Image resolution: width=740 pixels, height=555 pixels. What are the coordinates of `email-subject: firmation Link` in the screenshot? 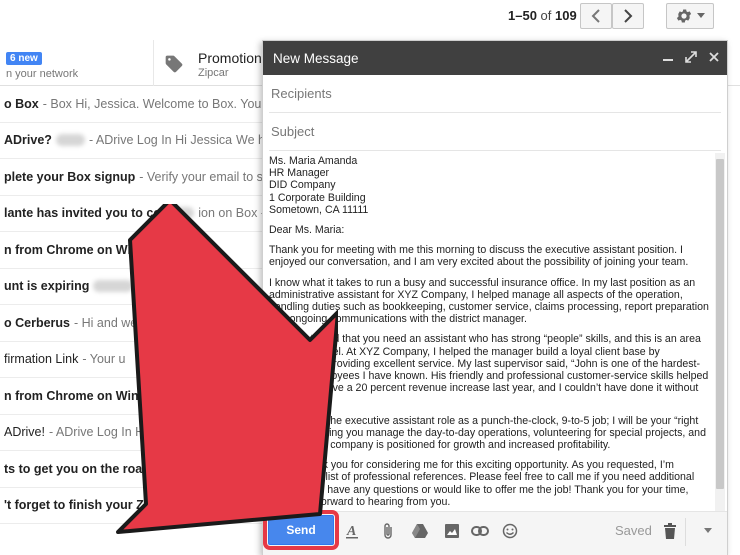 It's located at (41, 359).